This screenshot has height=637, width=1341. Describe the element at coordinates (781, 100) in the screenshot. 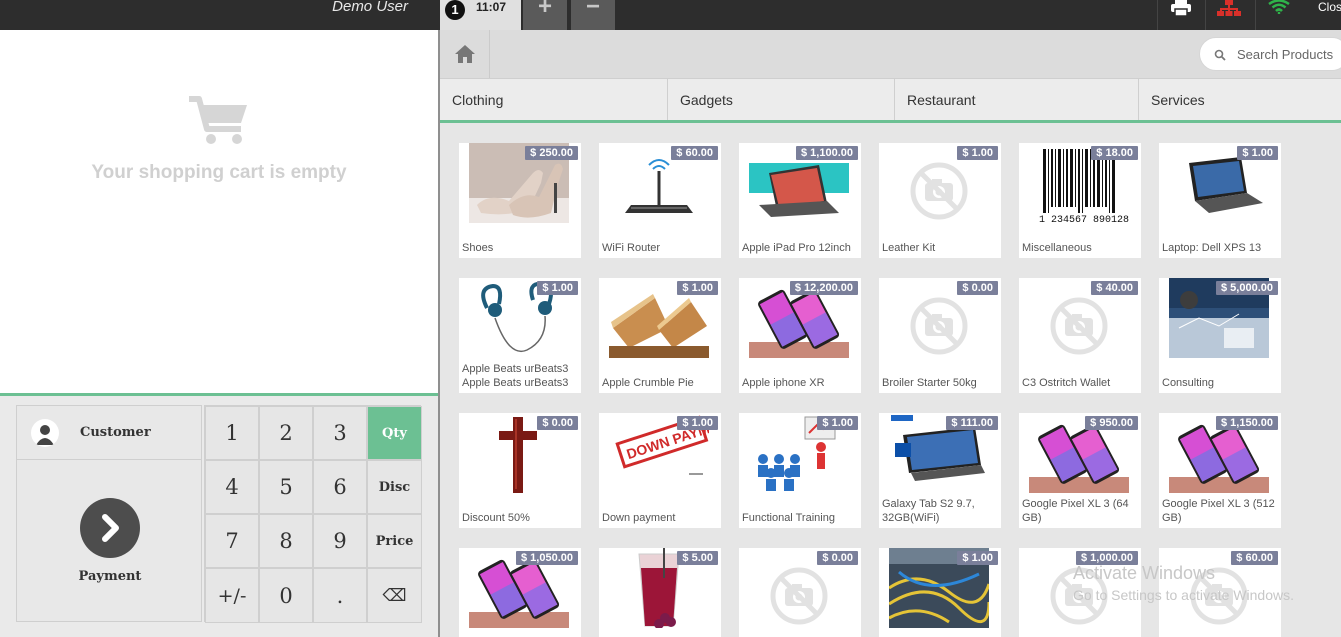

I see `category-gadgets: Gadgets` at that location.